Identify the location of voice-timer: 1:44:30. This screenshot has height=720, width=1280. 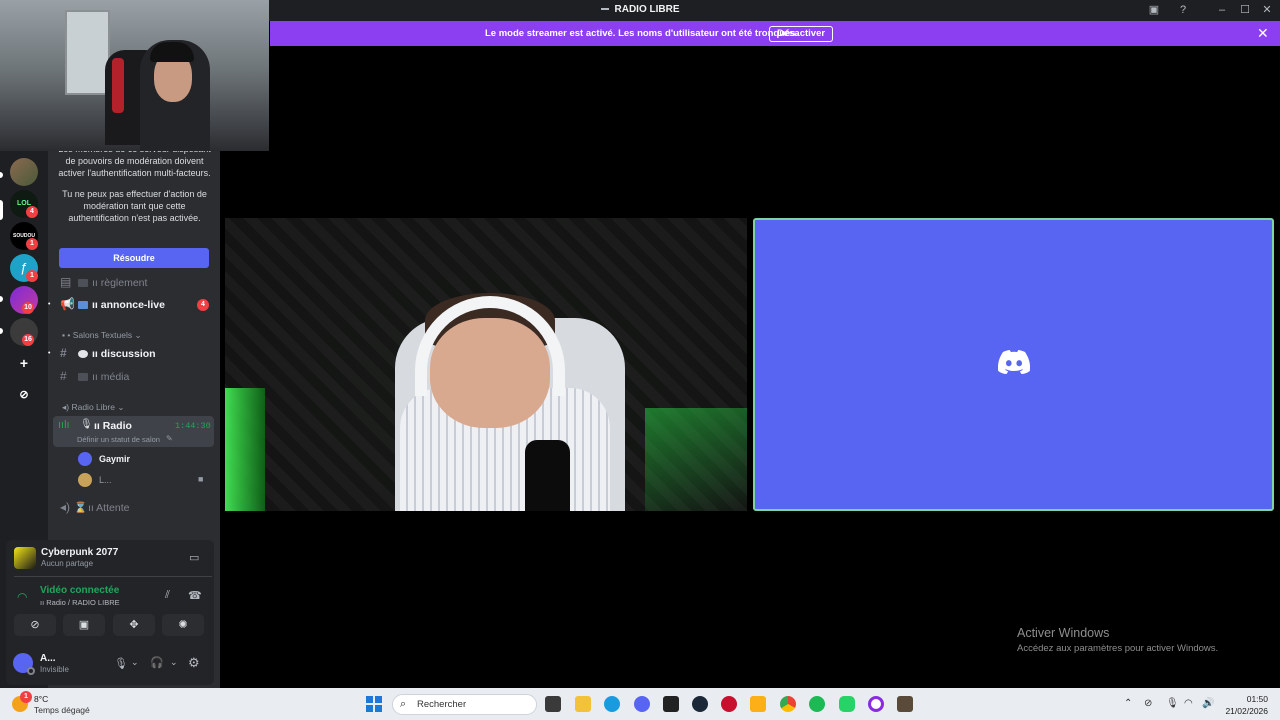
(193, 426).